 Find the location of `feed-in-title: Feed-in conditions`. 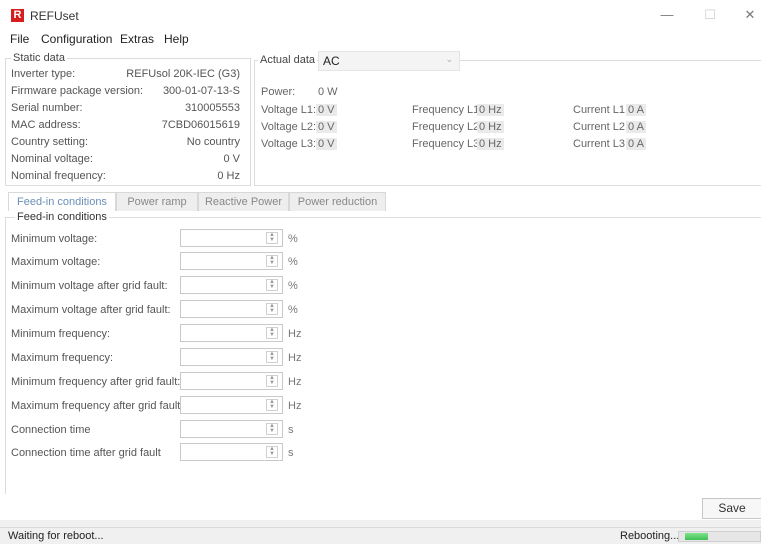

feed-in-title: Feed-in conditions is located at coordinates (62, 217).